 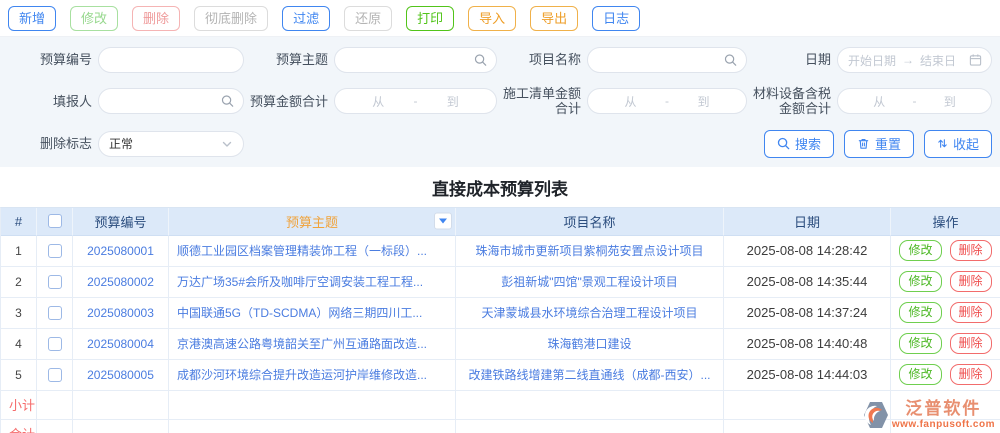 I want to click on budget-no-link: 2025080004, so click(x=121, y=344).